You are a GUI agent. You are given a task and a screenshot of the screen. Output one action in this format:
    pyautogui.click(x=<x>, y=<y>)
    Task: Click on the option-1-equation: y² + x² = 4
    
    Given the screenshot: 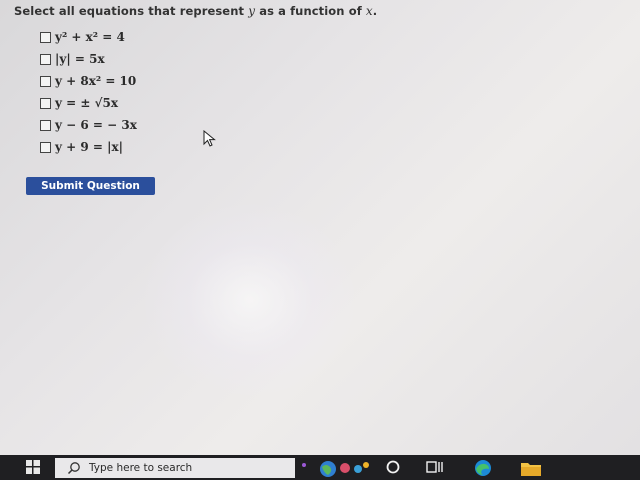 What is the action you would take?
    pyautogui.click(x=90, y=37)
    